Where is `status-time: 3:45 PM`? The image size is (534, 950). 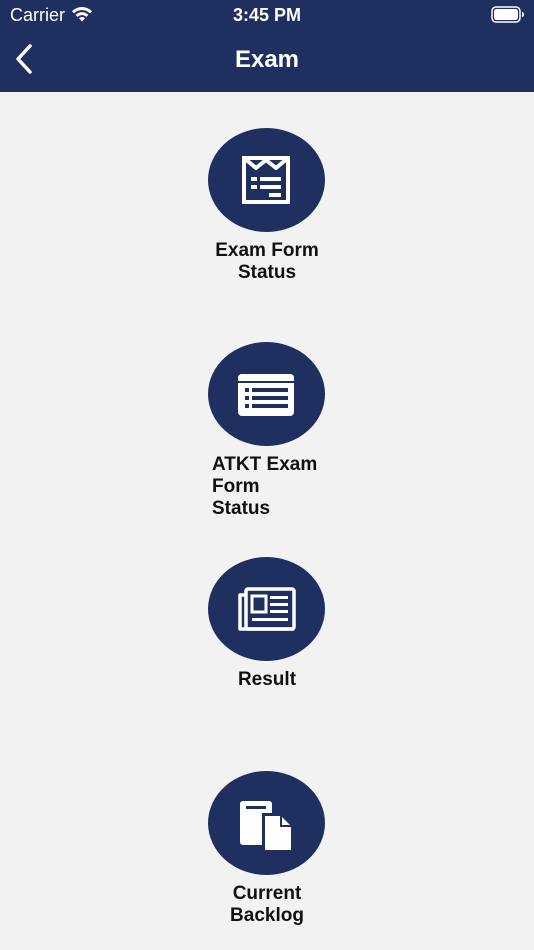
status-time: 3:45 PM is located at coordinates (267, 15).